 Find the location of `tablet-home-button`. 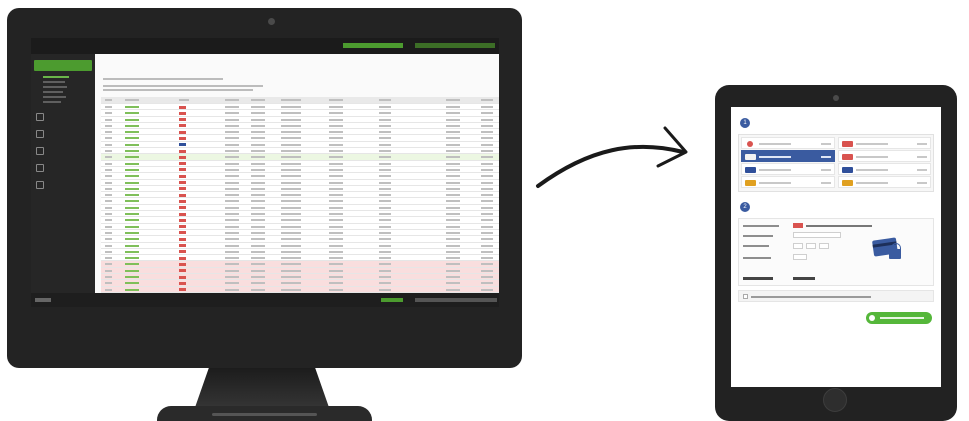

tablet-home-button is located at coordinates (835, 400).